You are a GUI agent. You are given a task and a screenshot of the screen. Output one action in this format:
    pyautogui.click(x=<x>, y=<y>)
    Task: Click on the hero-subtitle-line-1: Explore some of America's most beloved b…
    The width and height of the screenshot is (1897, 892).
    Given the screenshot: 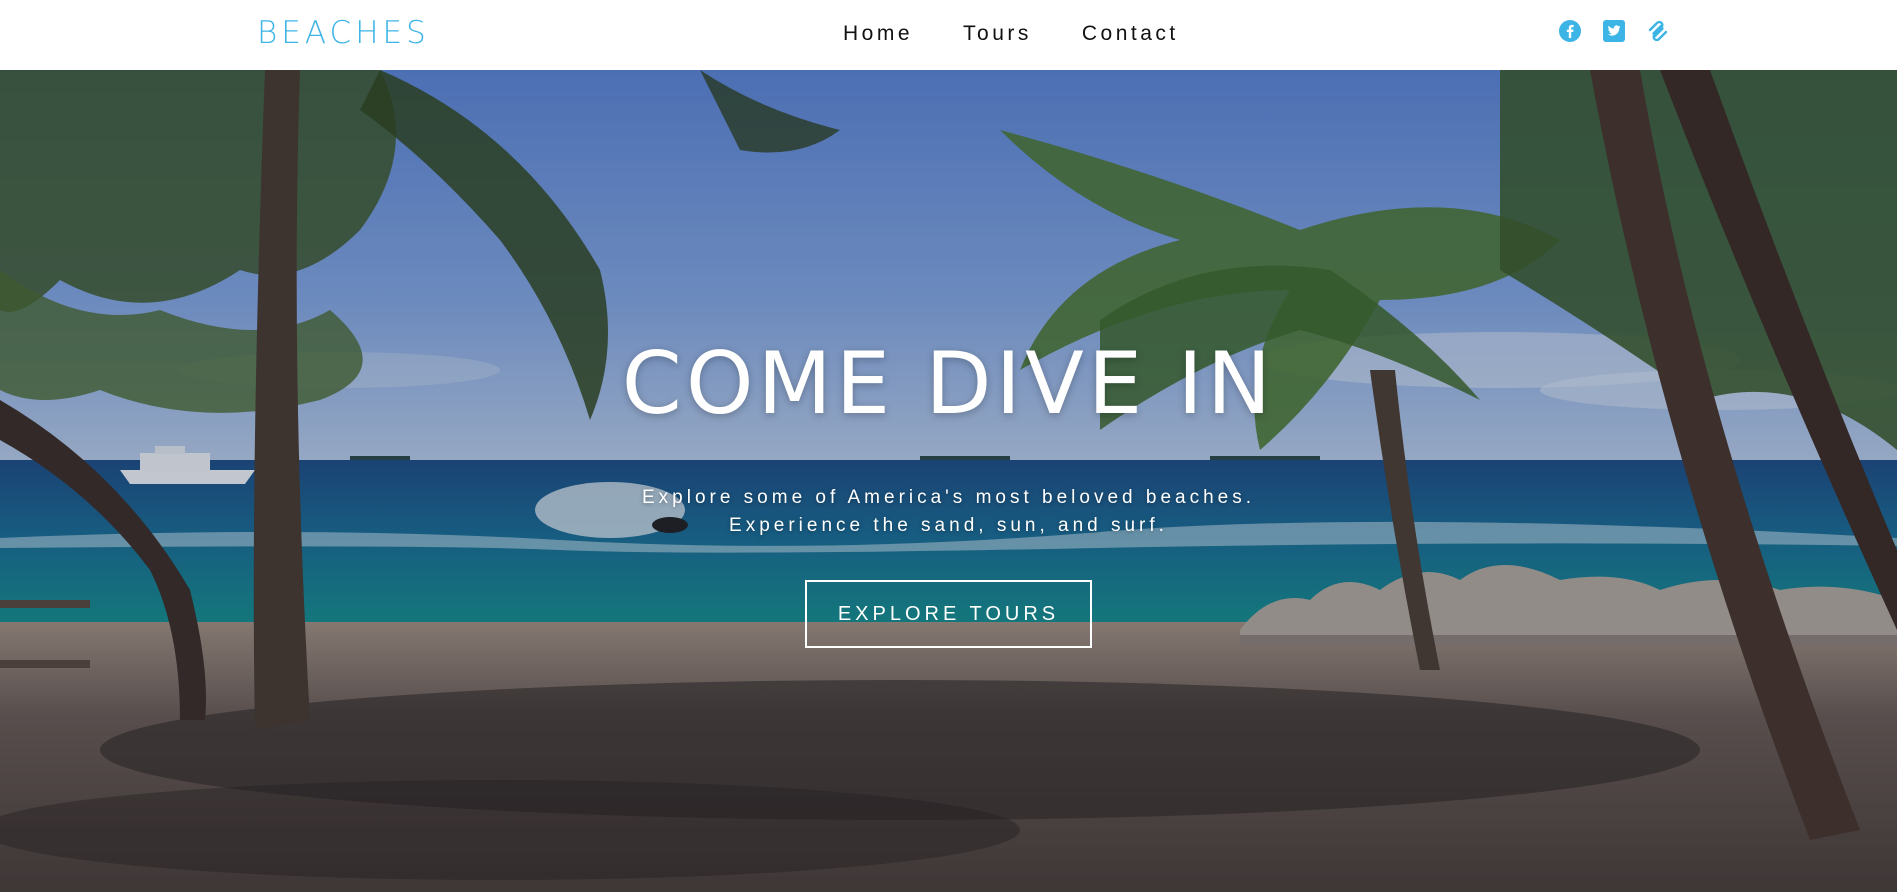 What is the action you would take?
    pyautogui.click(x=948, y=497)
    